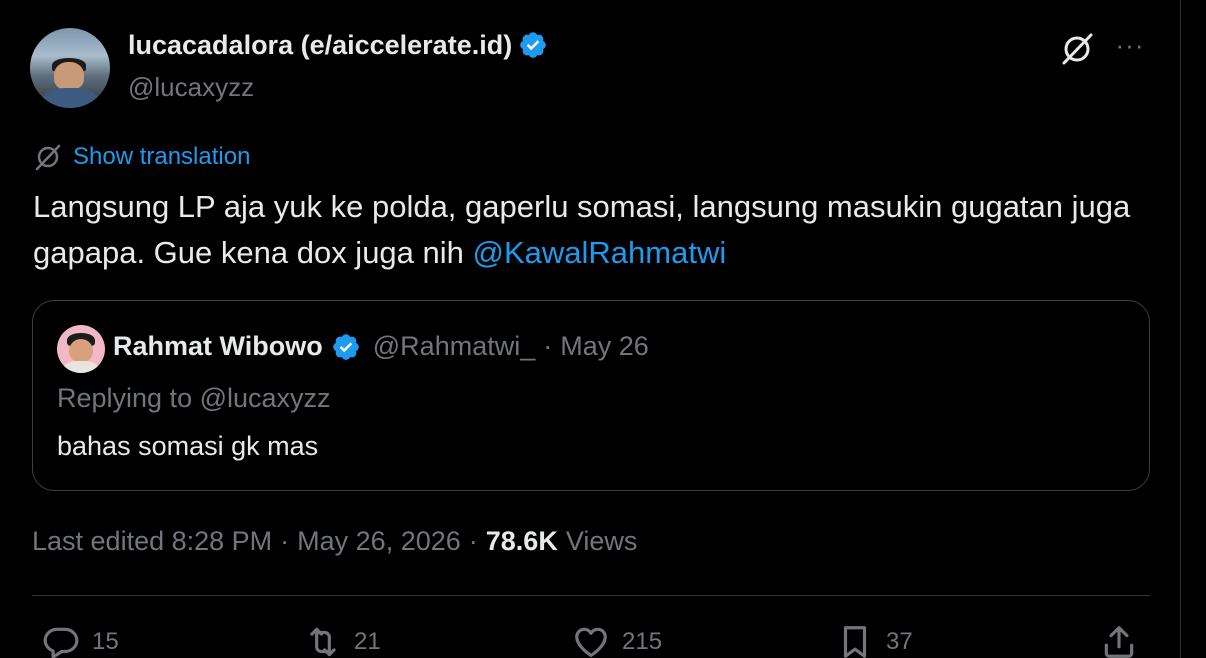 Image resolution: width=1206 pixels, height=658 pixels. What do you see at coordinates (152, 541) in the screenshot?
I see `edited-time: Last edited 8:28 PM` at bounding box center [152, 541].